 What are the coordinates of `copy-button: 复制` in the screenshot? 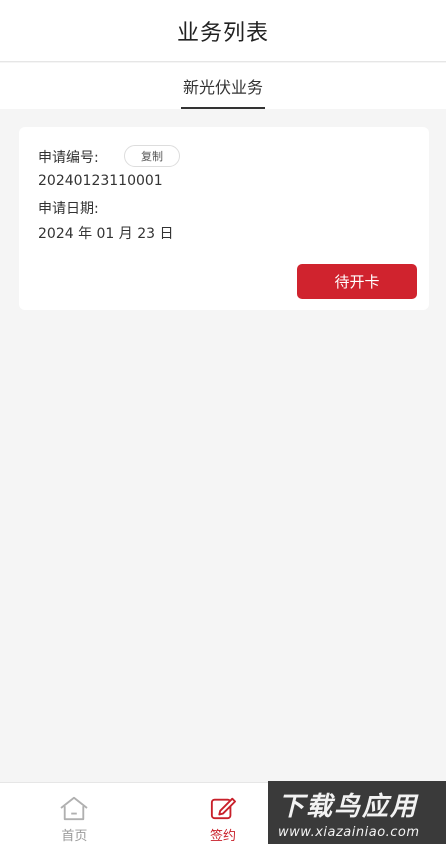 It's located at (152, 156).